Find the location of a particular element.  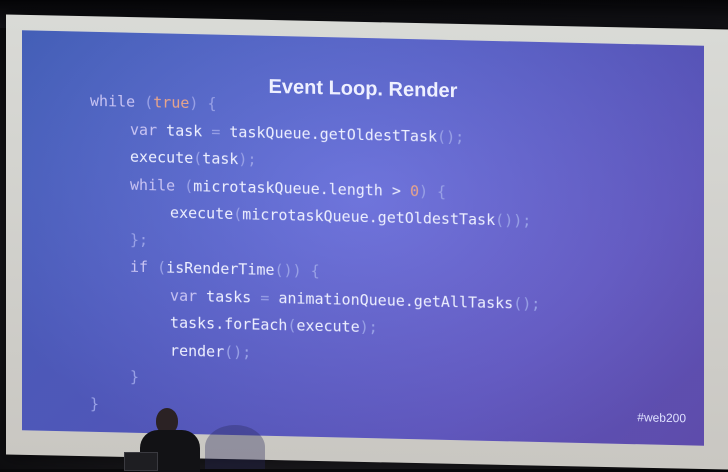

laptop is located at coordinates (141, 461).